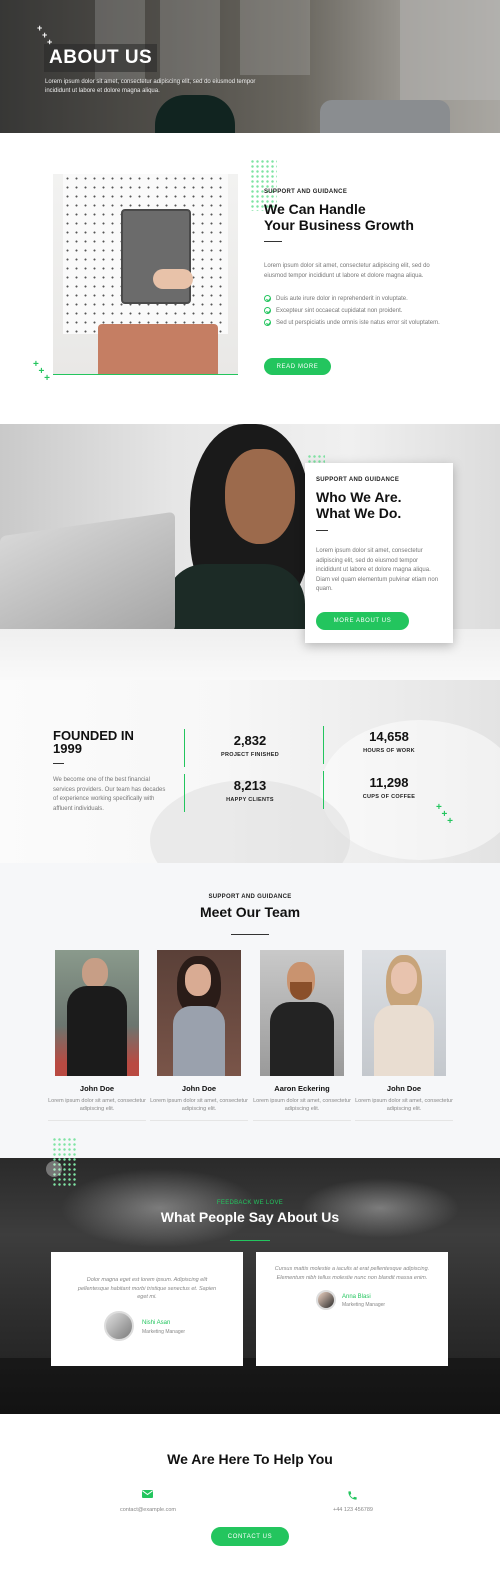 This screenshot has height=1589, width=500. What do you see at coordinates (156, 1323) in the screenshot?
I see `testimonial-name: Nishi Asan` at bounding box center [156, 1323].